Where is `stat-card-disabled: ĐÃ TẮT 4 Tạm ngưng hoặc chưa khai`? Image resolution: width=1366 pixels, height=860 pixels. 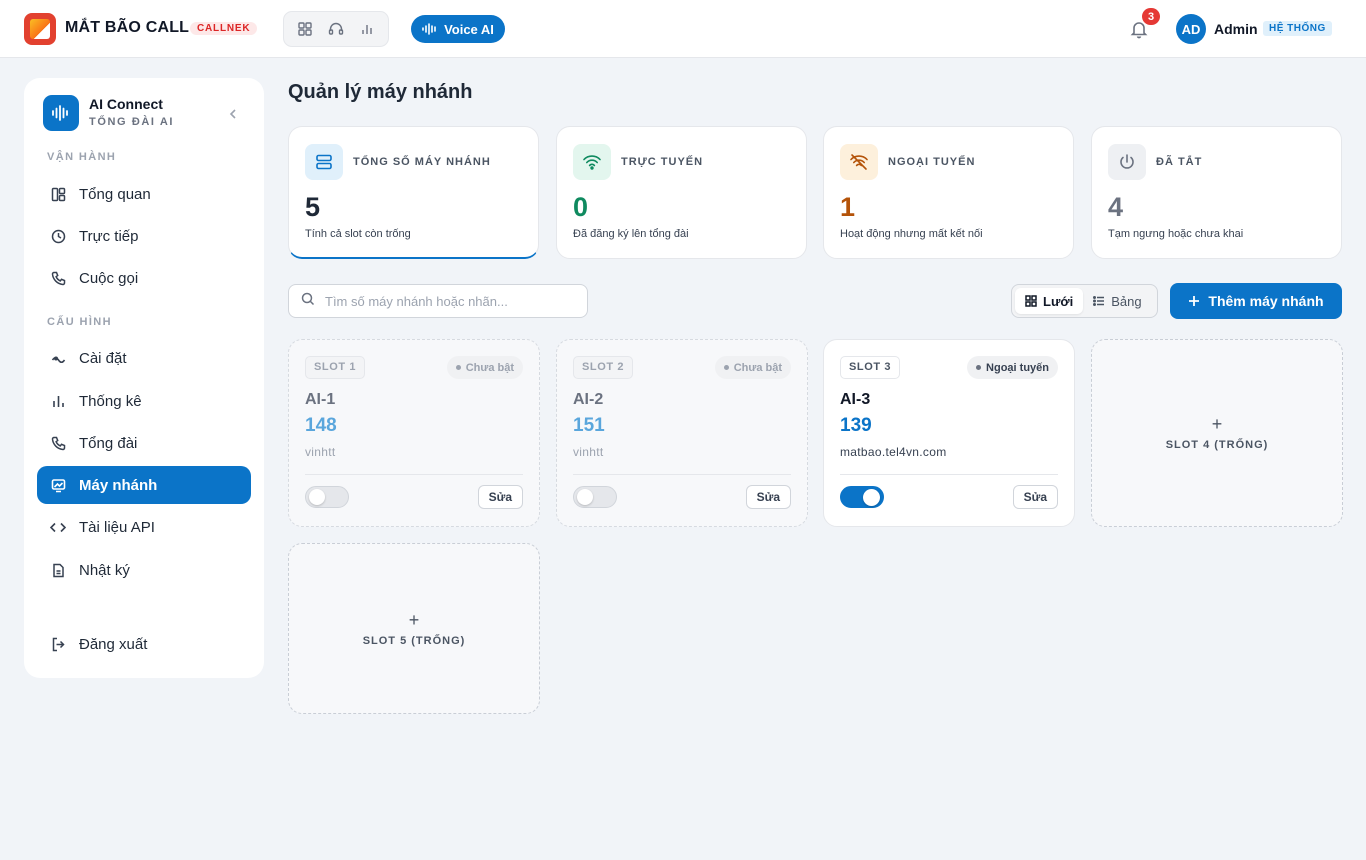 stat-card-disabled: ĐÃ TẮT 4 Tạm ngưng hoặc chưa khai is located at coordinates (1216, 192).